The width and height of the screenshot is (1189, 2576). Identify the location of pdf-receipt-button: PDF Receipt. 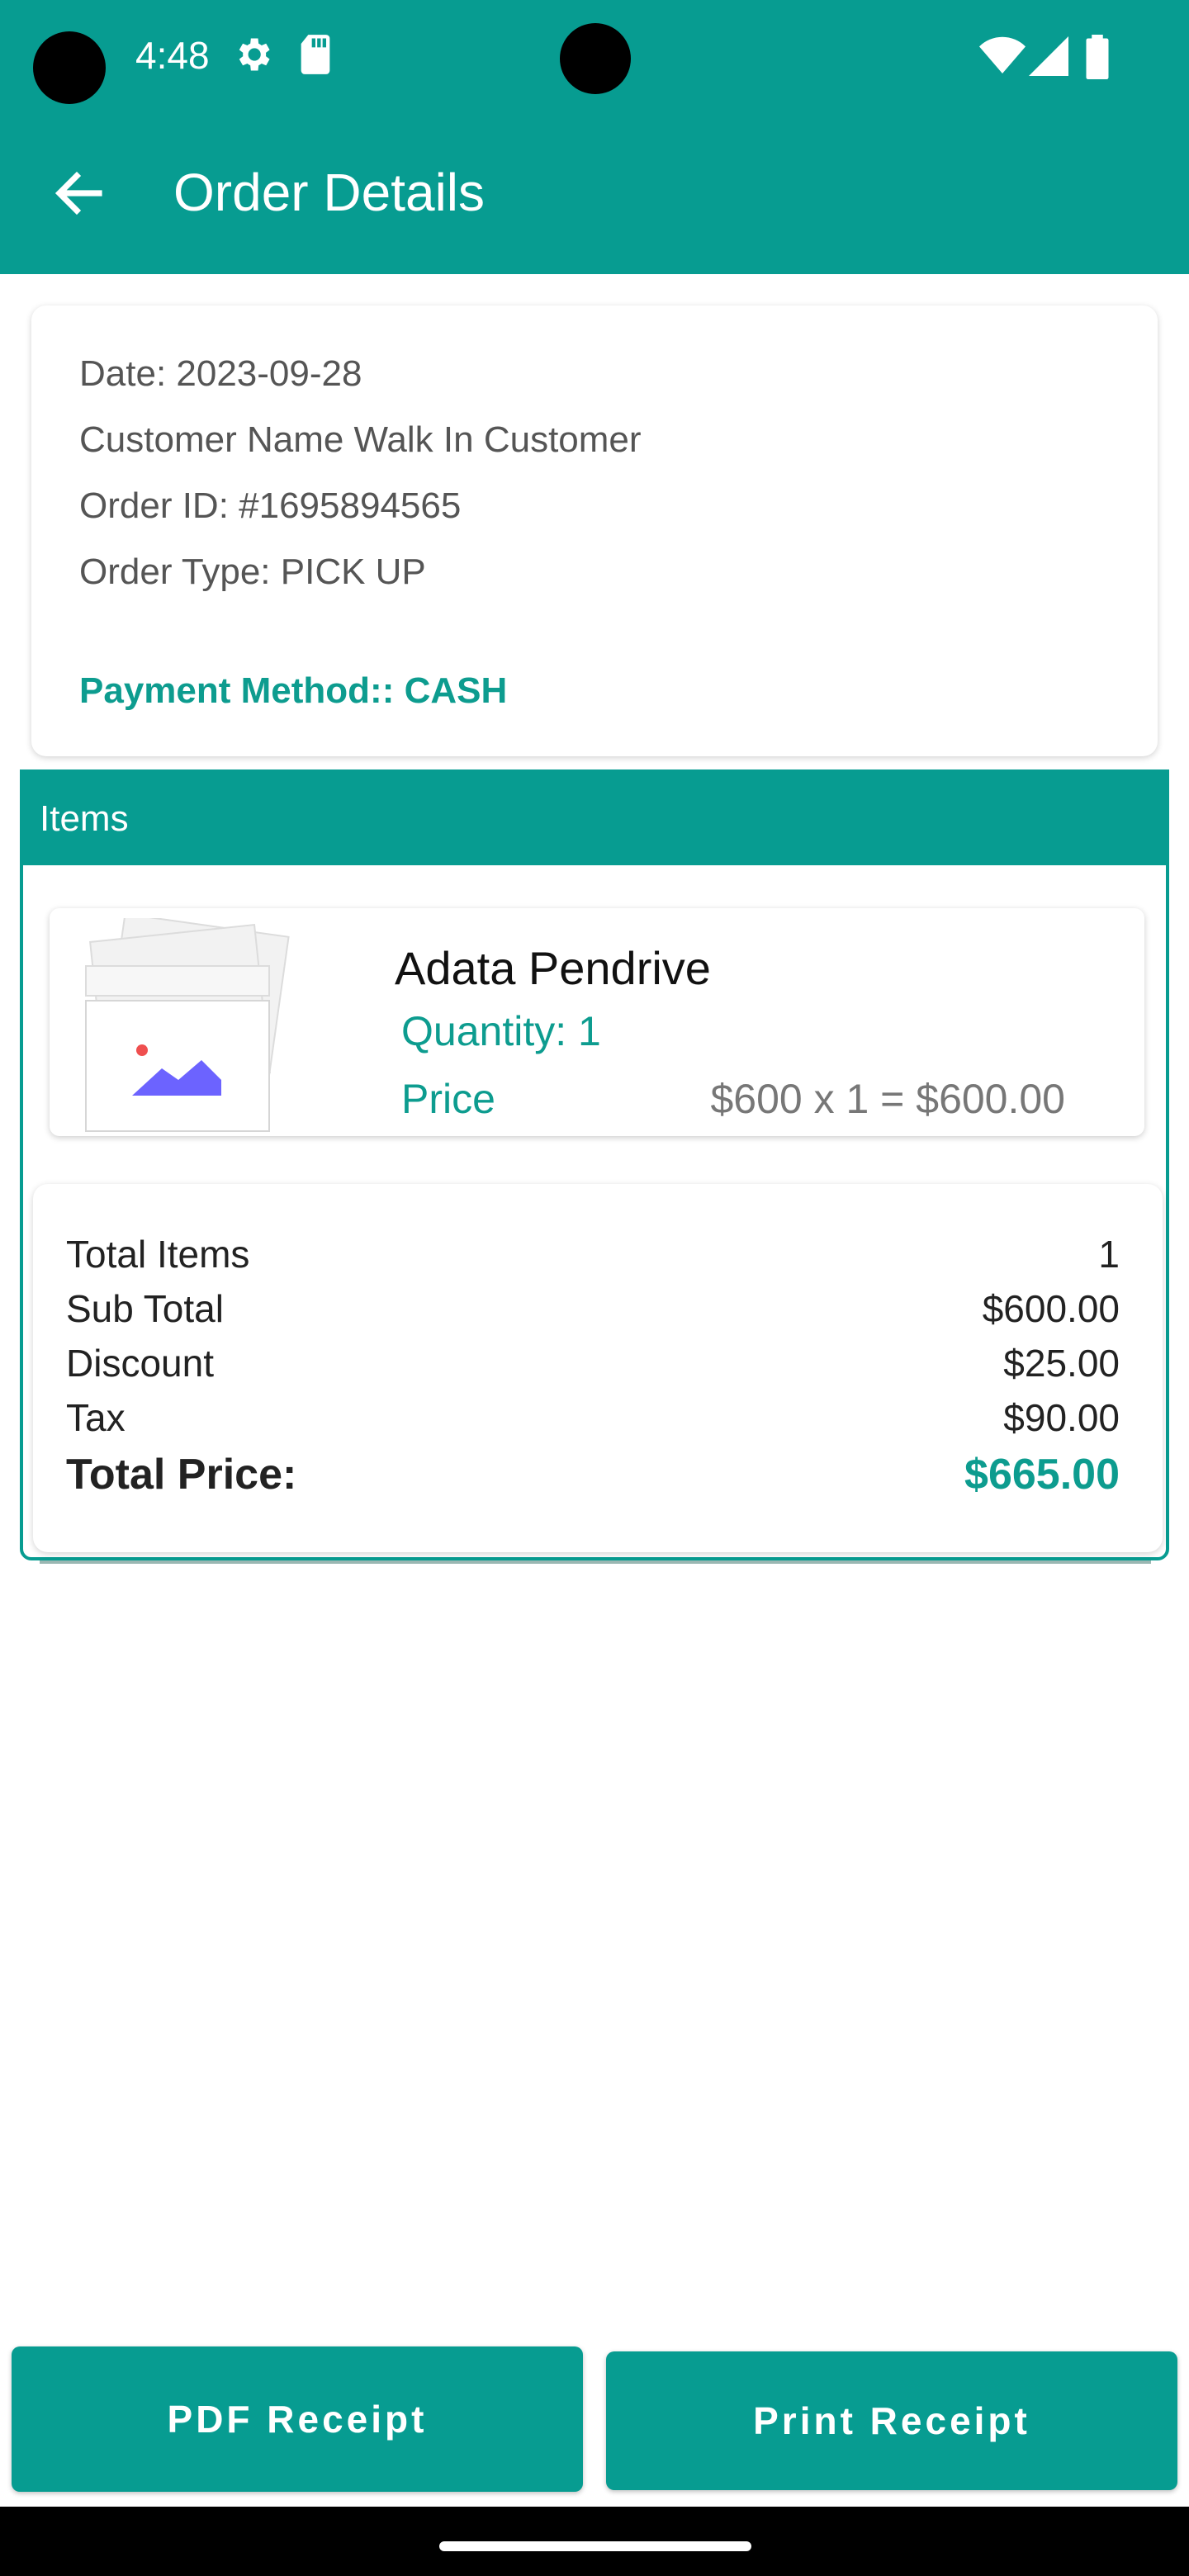
(297, 2419).